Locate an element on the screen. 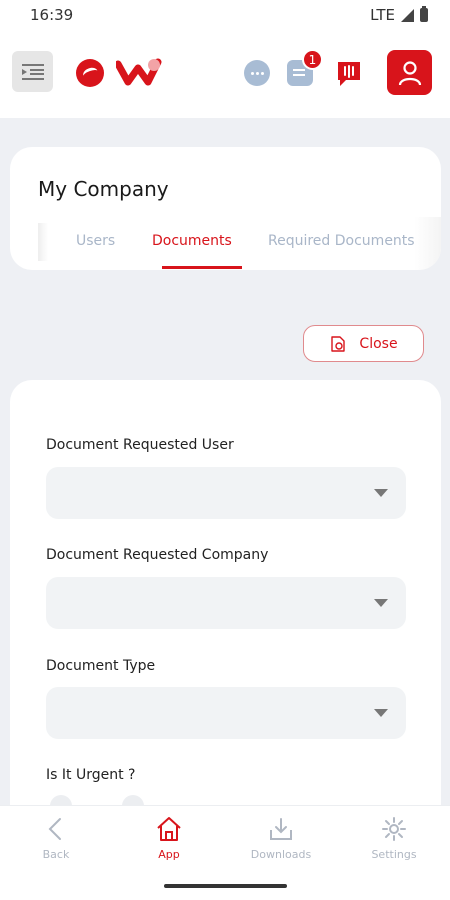 The width and height of the screenshot is (450, 900). requested-company-label: Document Requested Company is located at coordinates (157, 555).